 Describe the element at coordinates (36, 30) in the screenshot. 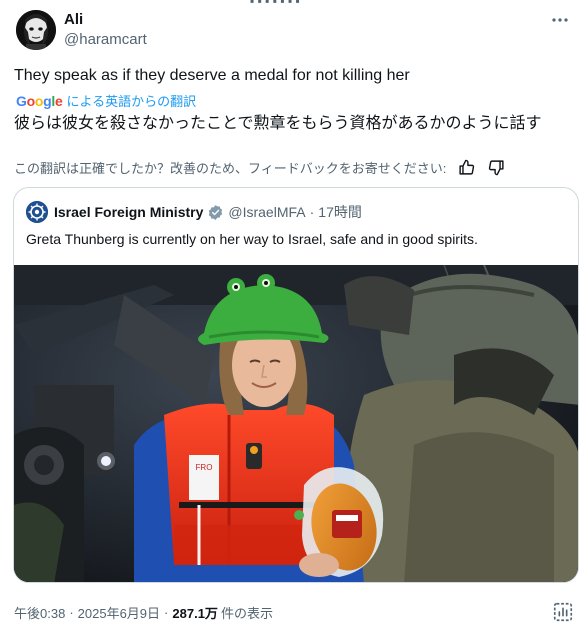

I see `avatar` at that location.